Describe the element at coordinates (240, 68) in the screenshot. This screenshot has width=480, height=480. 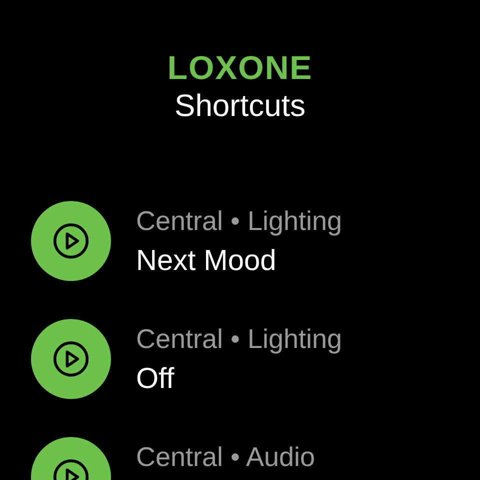
I see `logo: LOXONE` at that location.